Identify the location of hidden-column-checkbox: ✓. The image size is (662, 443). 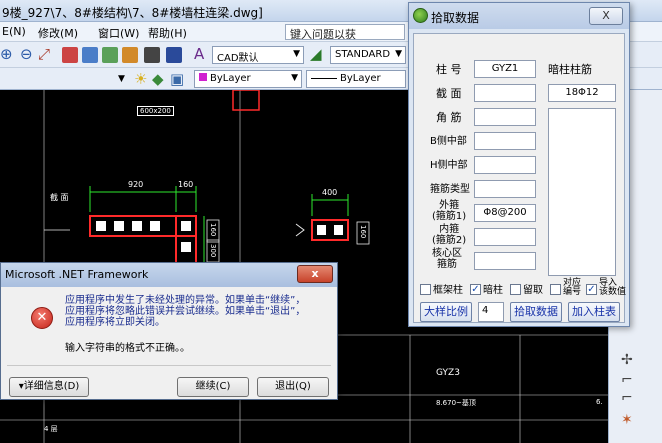
(475, 289).